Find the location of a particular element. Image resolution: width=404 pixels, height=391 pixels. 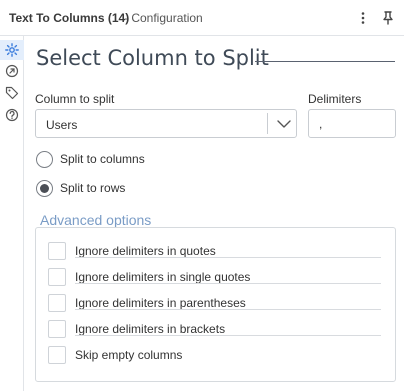

tag-icon is located at coordinates (12, 93).